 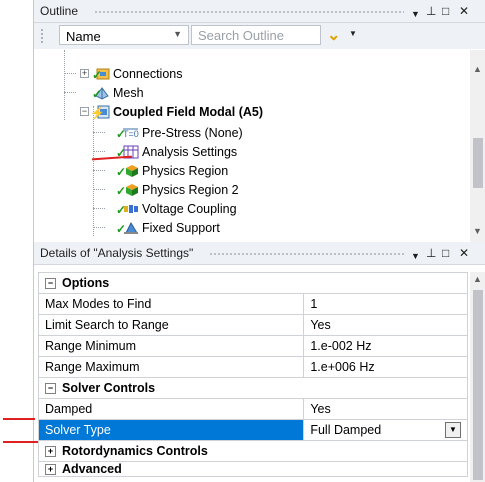 I want to click on tree-item-pre-stress: ✓ T=0 Pre-Stress (None), so click(x=179, y=132).